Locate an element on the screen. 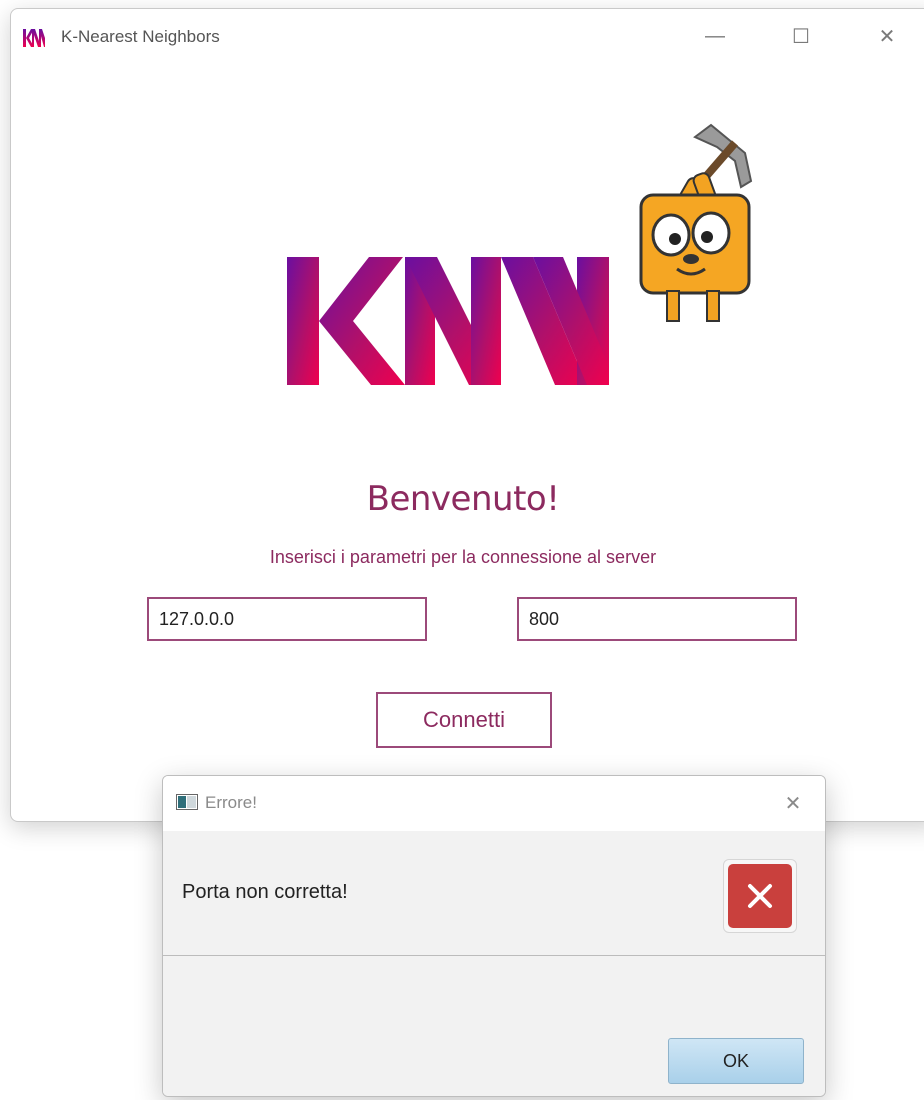  window-title: K-Nearest Neighbors is located at coordinates (140, 36).